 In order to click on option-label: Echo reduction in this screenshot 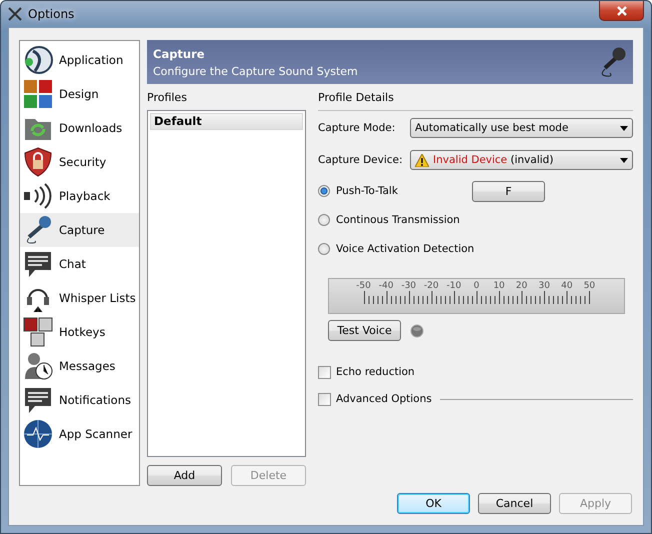, I will do `click(375, 372)`.